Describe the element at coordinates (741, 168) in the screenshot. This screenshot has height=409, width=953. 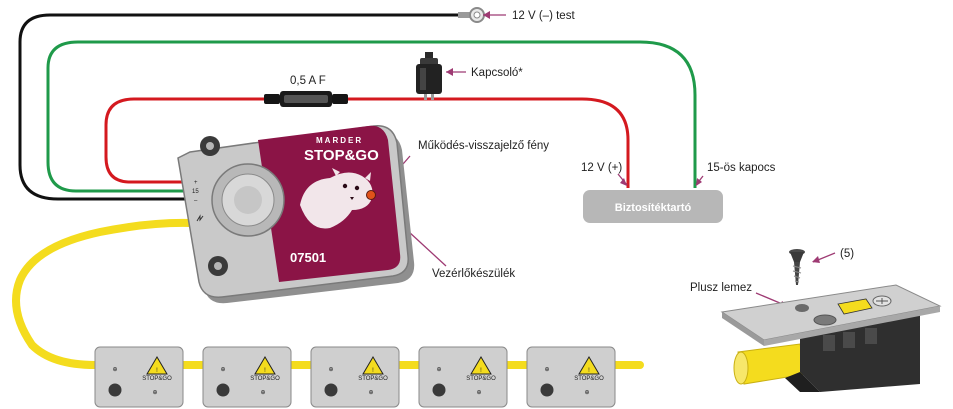
I see `terminal15-label: 15-ös kapocs` at that location.